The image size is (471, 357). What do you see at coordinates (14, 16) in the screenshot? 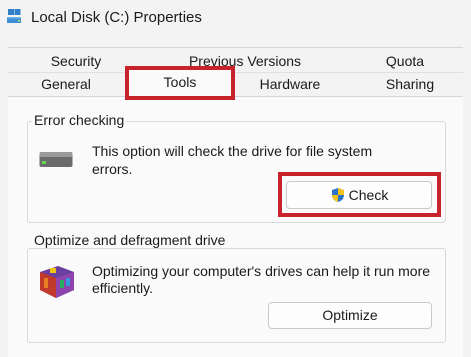
I see `drive-icon` at bounding box center [14, 16].